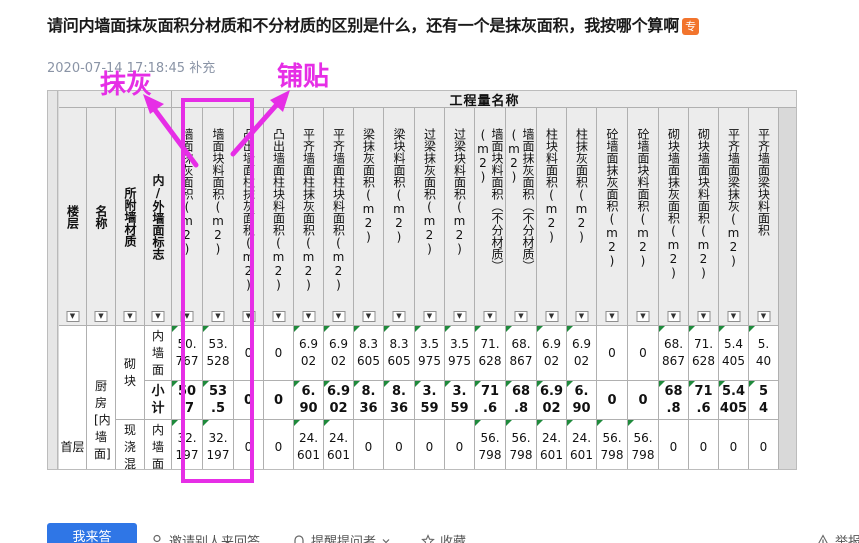  Describe the element at coordinates (158, 353) in the screenshot. I see `inout-cell: 内墙面` at that location.